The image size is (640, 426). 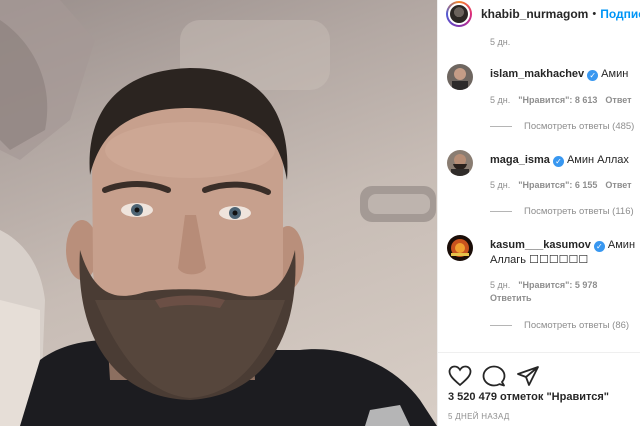 I want to click on comment-text-continued: Аллагь ☐☐☐☐☐☐, so click(x=539, y=260).